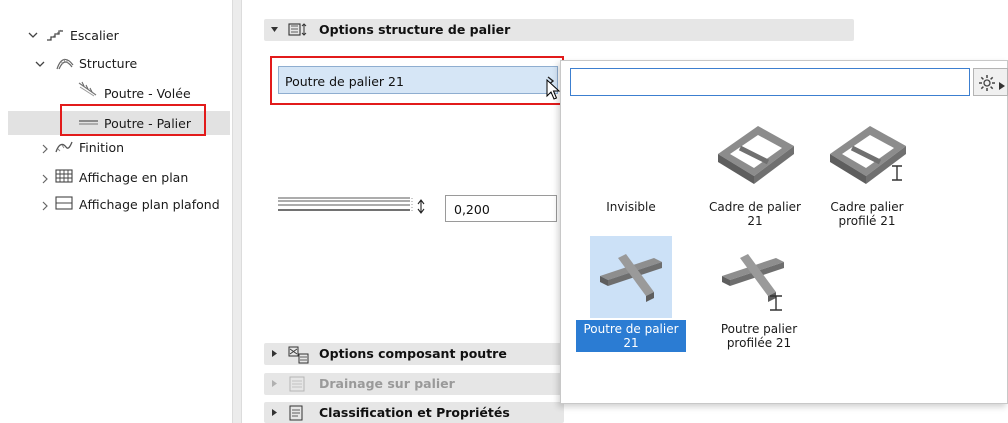 This screenshot has height=423, width=1008. I want to click on item-label: Cadre palier, so click(867, 207).